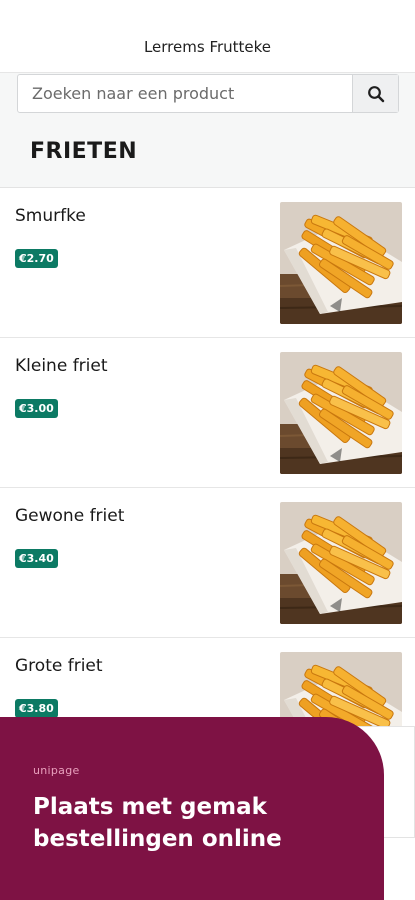  What do you see at coordinates (59, 666) in the screenshot?
I see `product-name: Grote friet` at bounding box center [59, 666].